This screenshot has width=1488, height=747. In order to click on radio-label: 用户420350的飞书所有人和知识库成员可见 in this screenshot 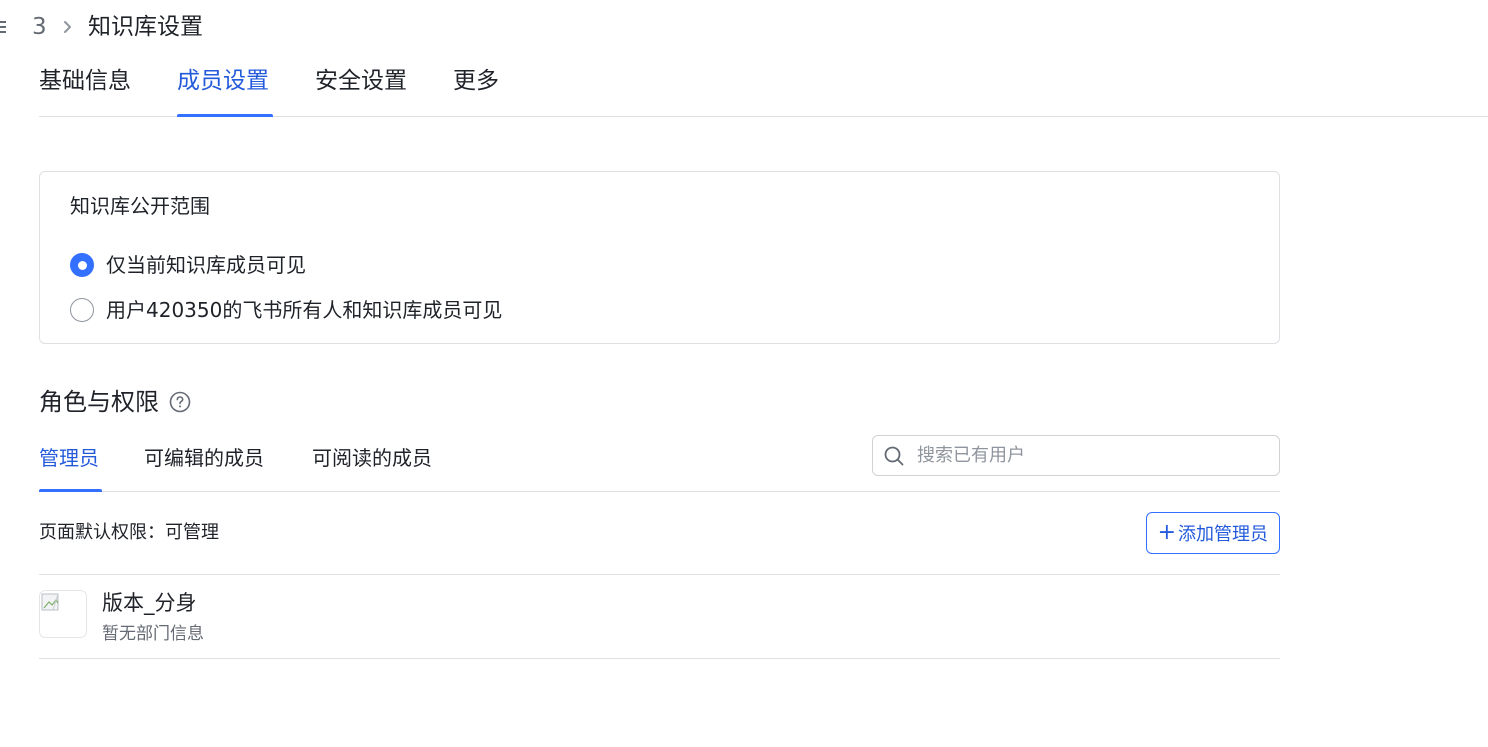, I will do `click(304, 310)`.